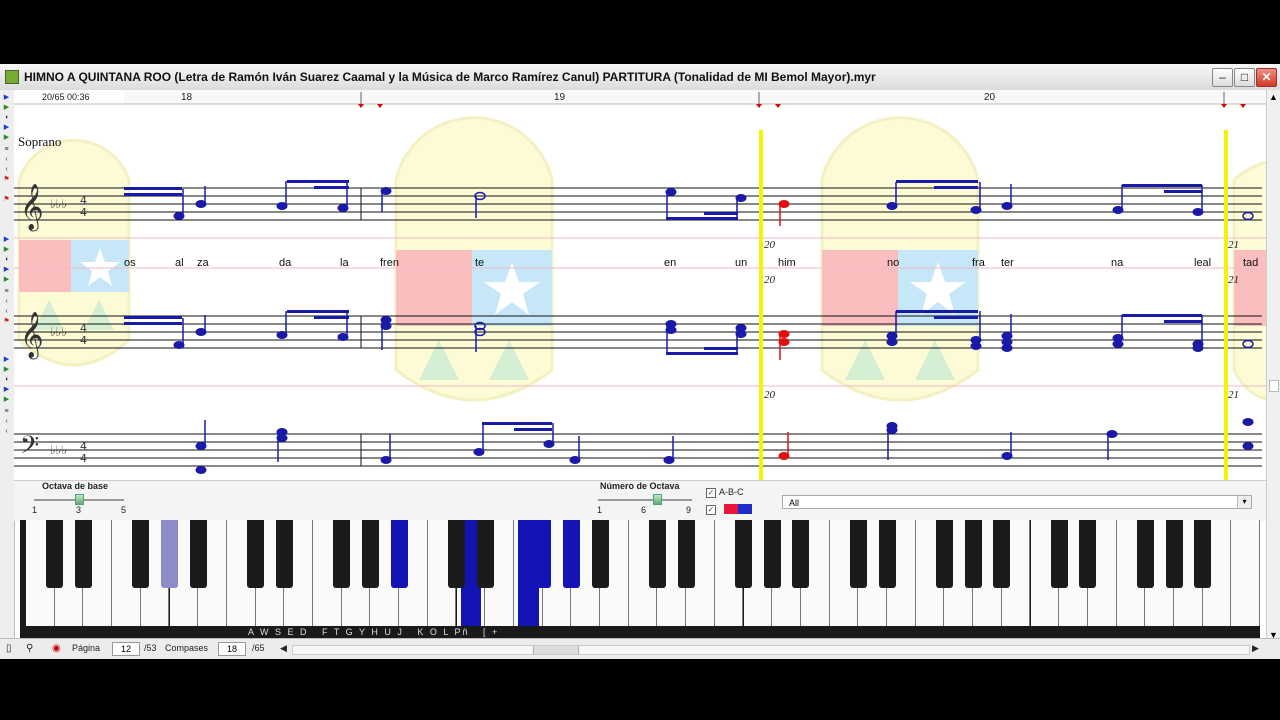 Image resolution: width=1280 pixels, height=720 pixels. I want to click on color-checkbox: ✓, so click(711, 510).